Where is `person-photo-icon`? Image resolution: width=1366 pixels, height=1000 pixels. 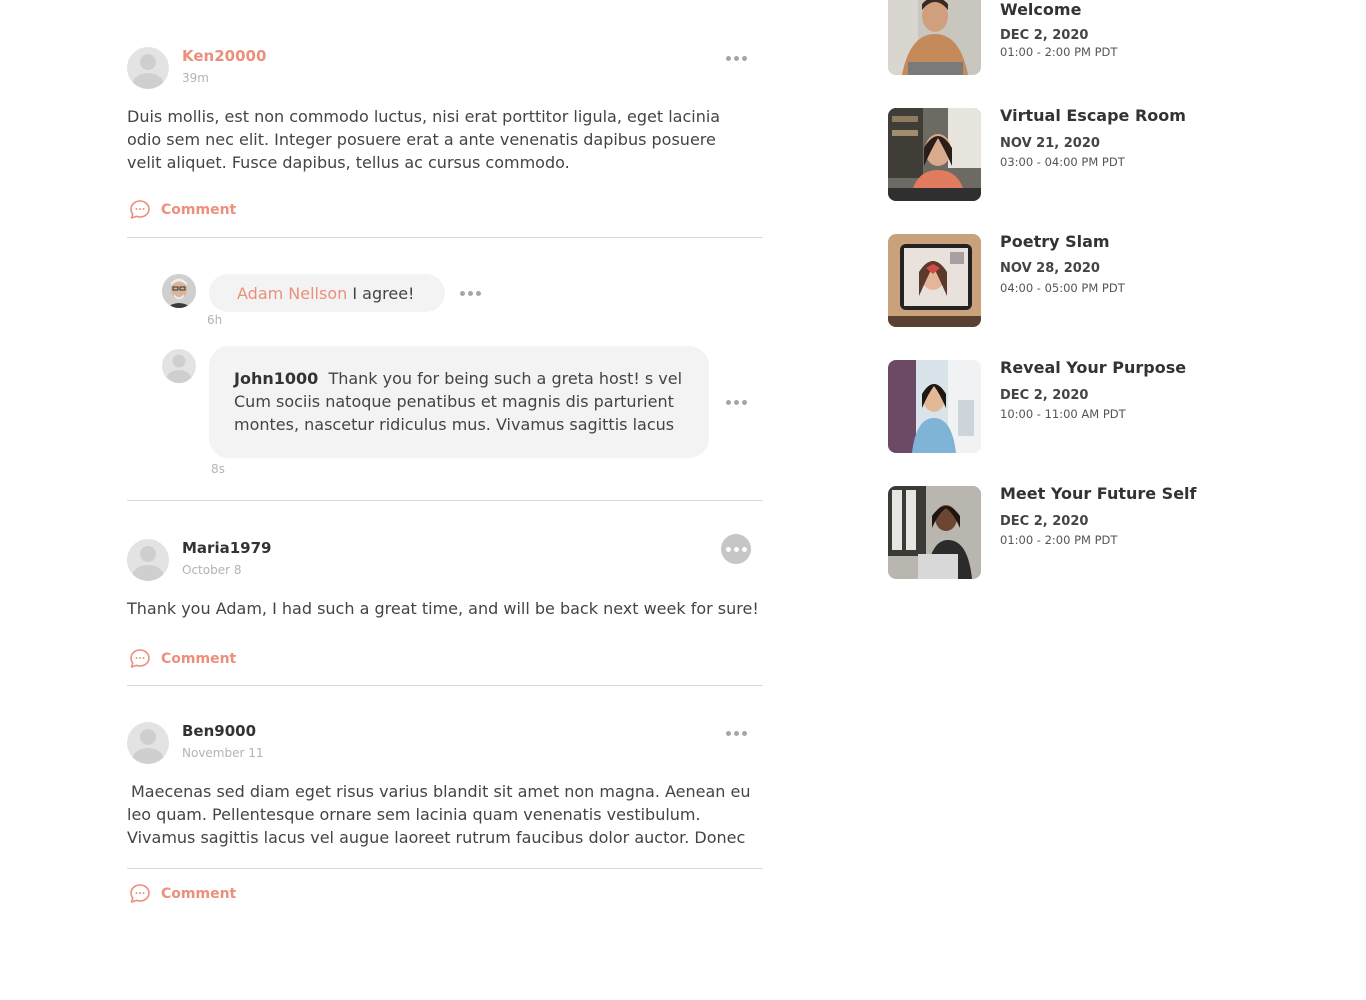 person-photo-icon is located at coordinates (179, 291).